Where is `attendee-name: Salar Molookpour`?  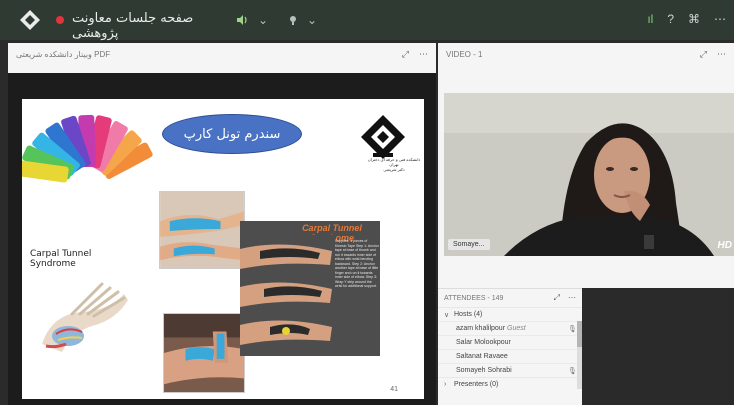 attendee-name: Salar Molookpour is located at coordinates (483, 342).